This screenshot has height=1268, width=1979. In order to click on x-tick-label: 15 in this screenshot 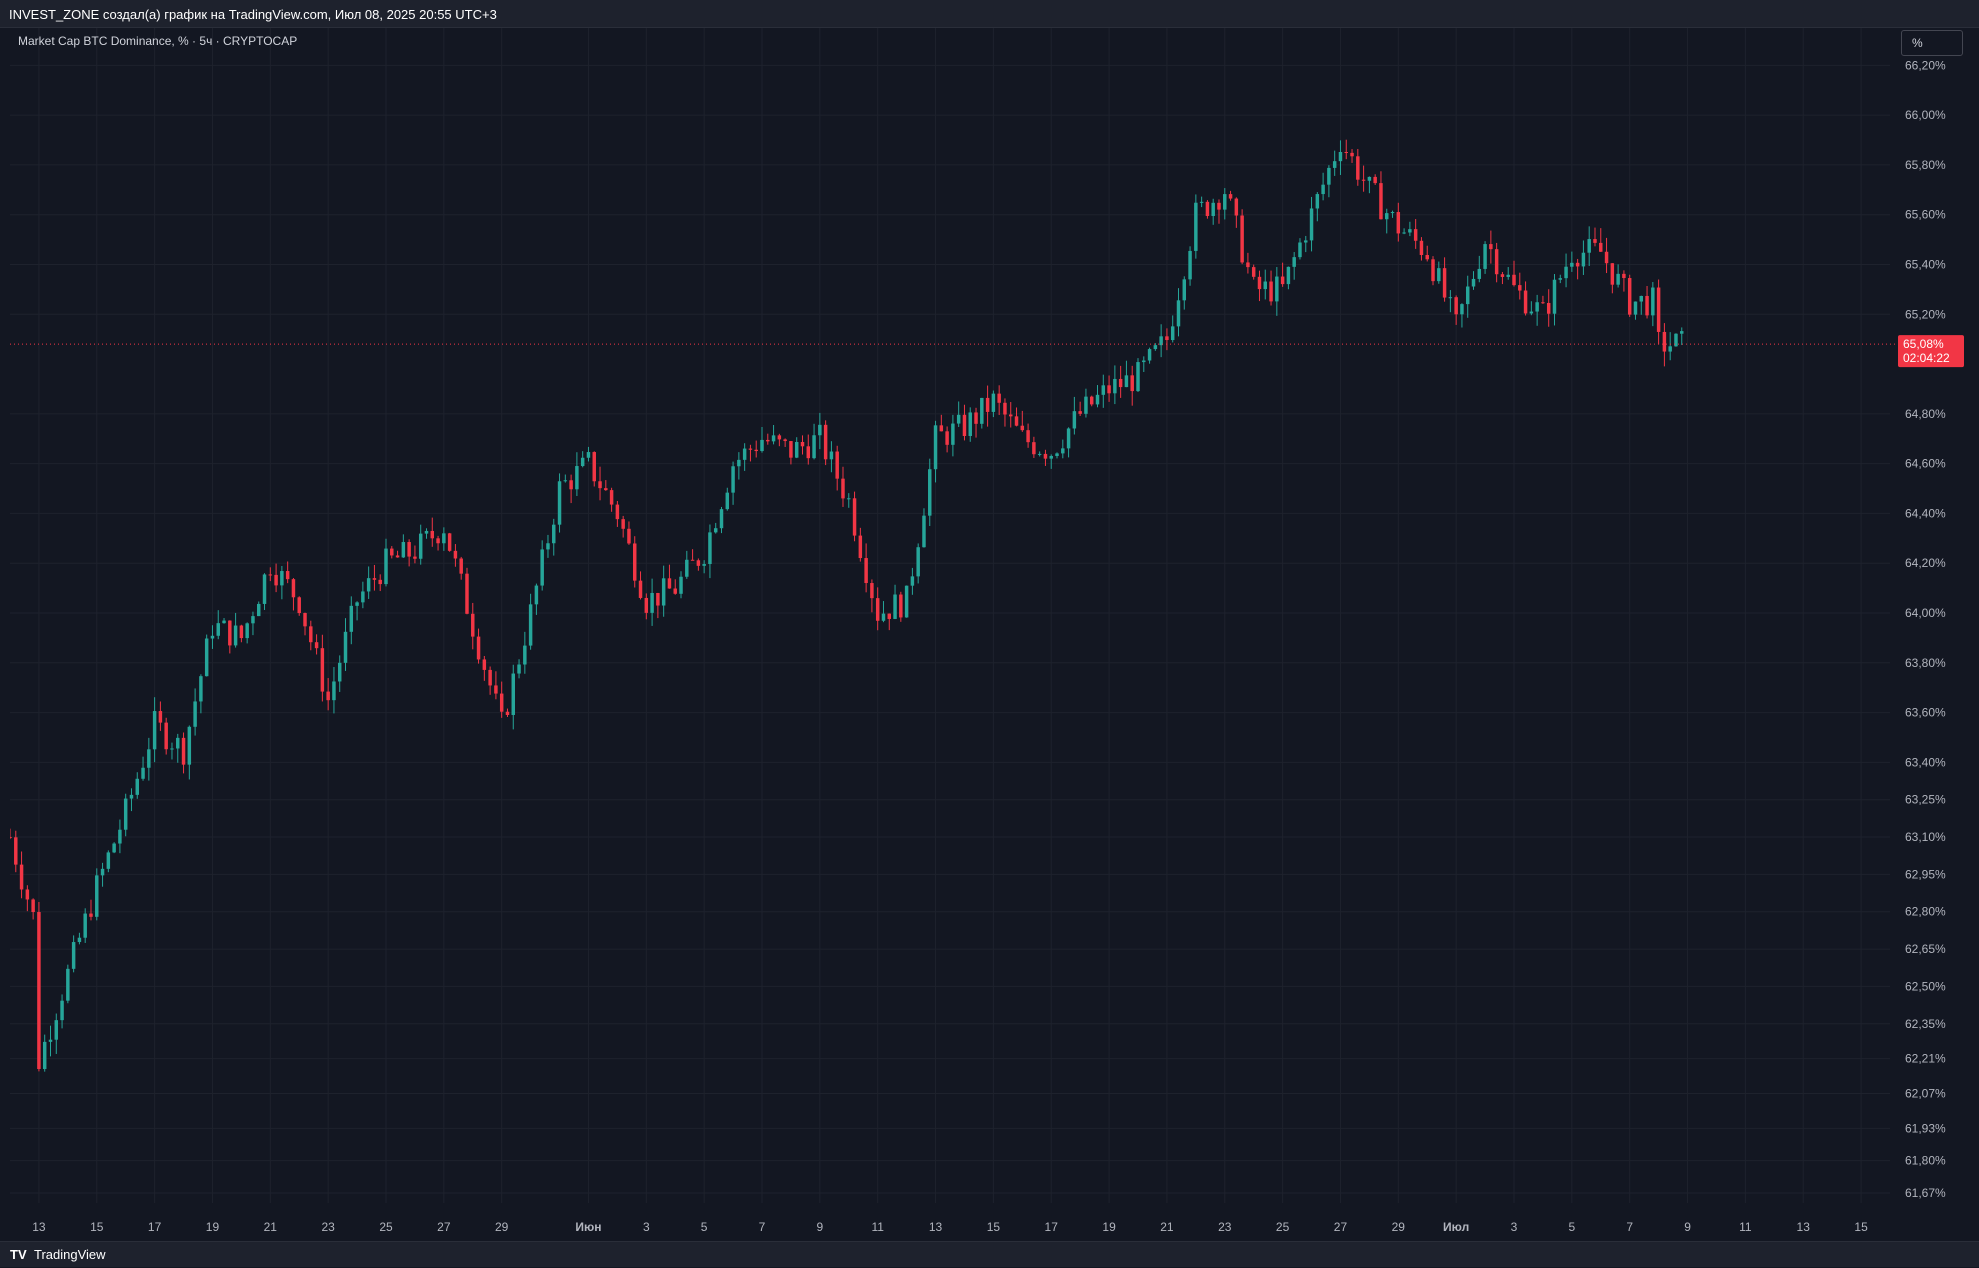, I will do `click(97, 1227)`.